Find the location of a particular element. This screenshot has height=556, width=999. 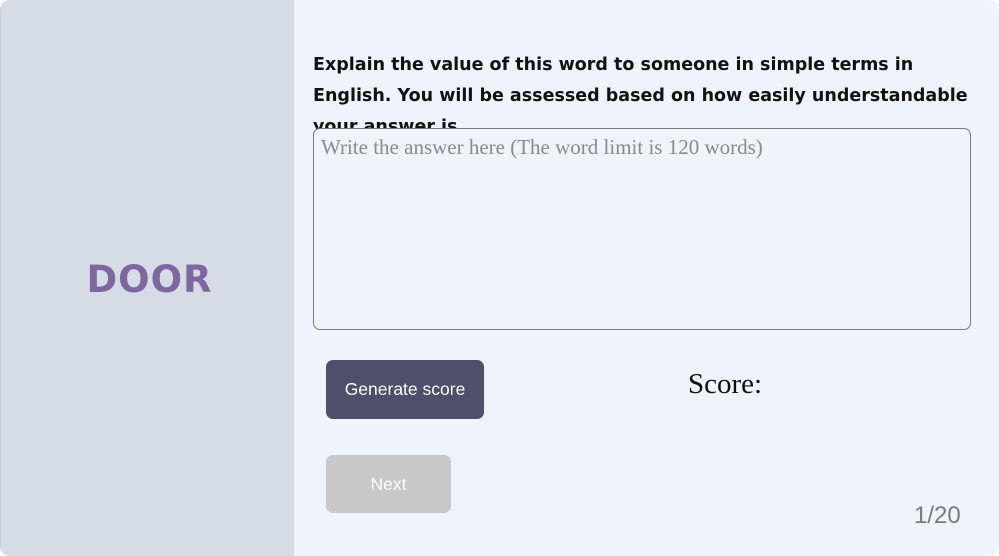

score-label: Score: is located at coordinates (725, 384).